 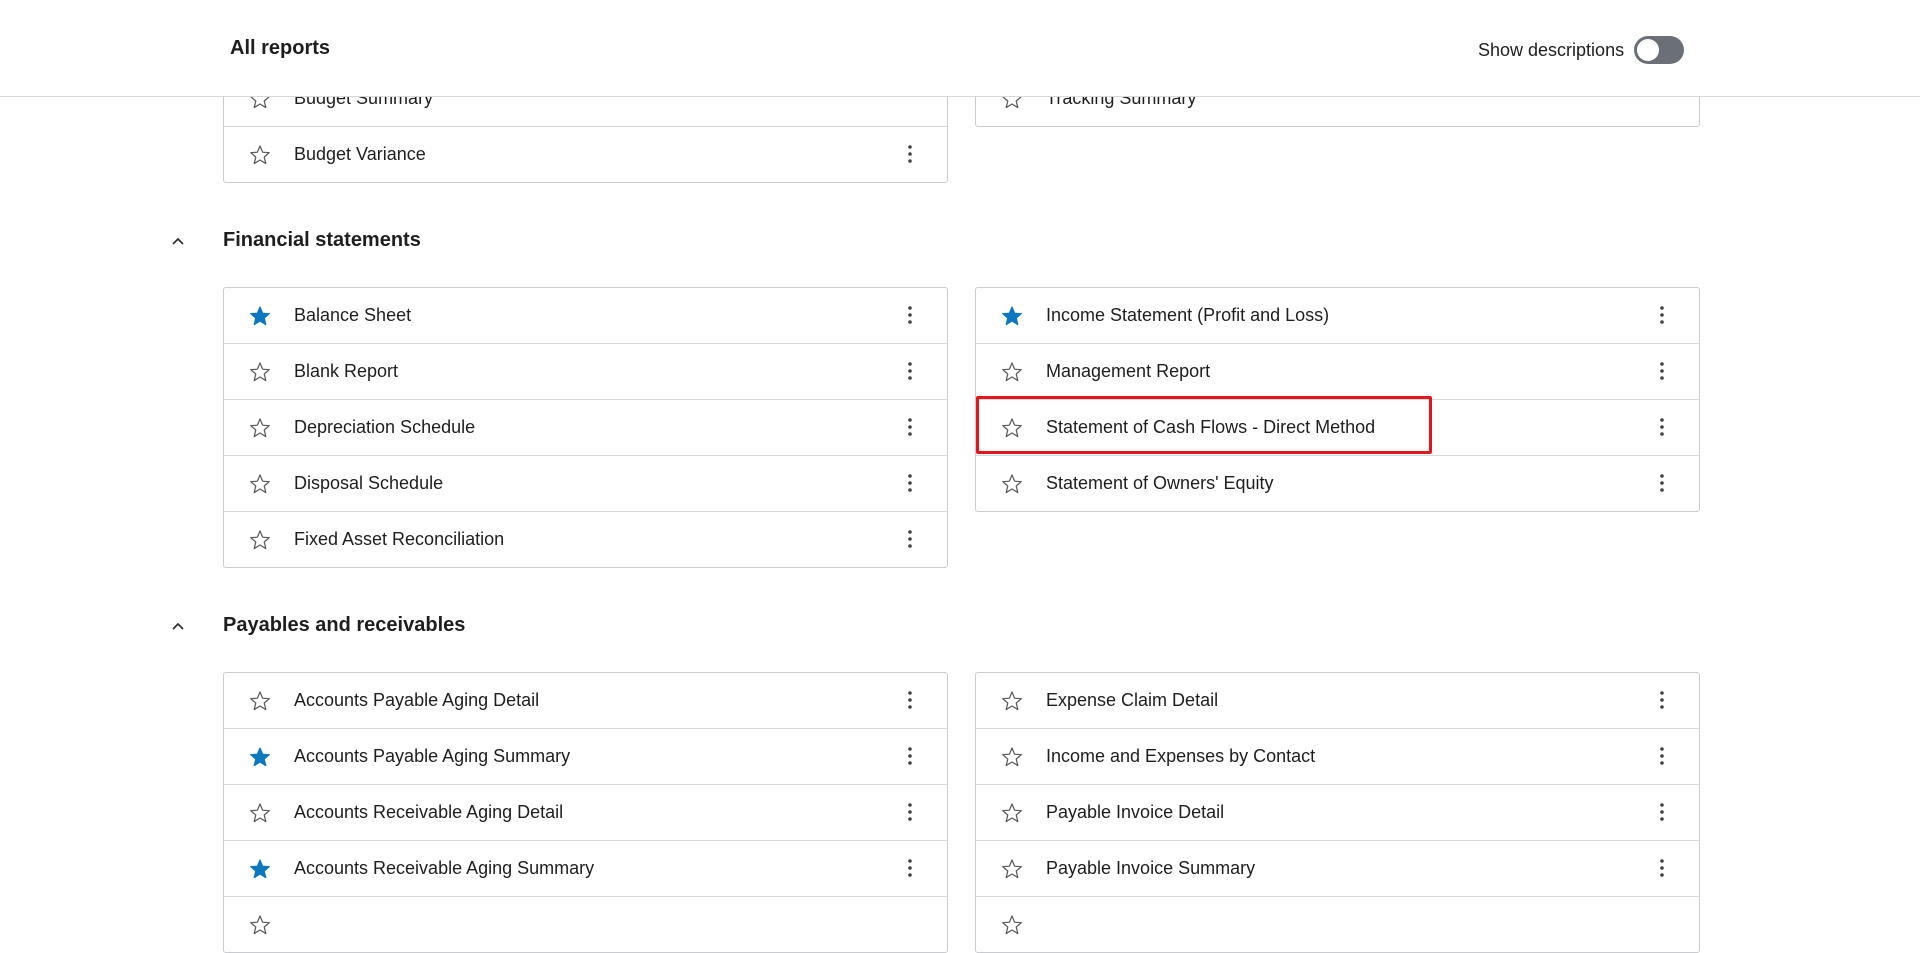 What do you see at coordinates (585, 700) in the screenshot?
I see `report-row: Accounts Payable Aging Detail` at bounding box center [585, 700].